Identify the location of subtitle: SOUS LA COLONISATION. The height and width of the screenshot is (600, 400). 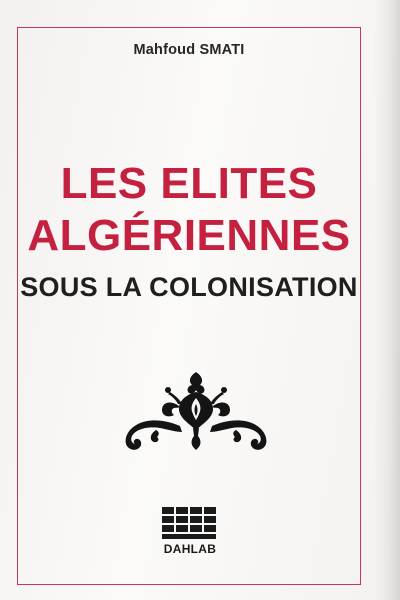
(189, 287).